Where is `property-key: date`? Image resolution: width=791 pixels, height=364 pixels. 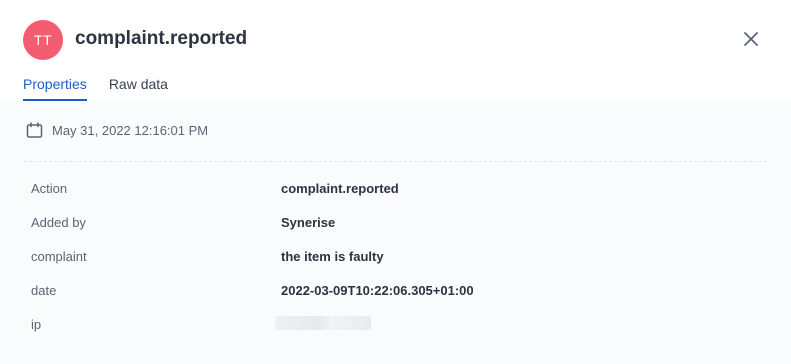
property-key: date is located at coordinates (44, 290).